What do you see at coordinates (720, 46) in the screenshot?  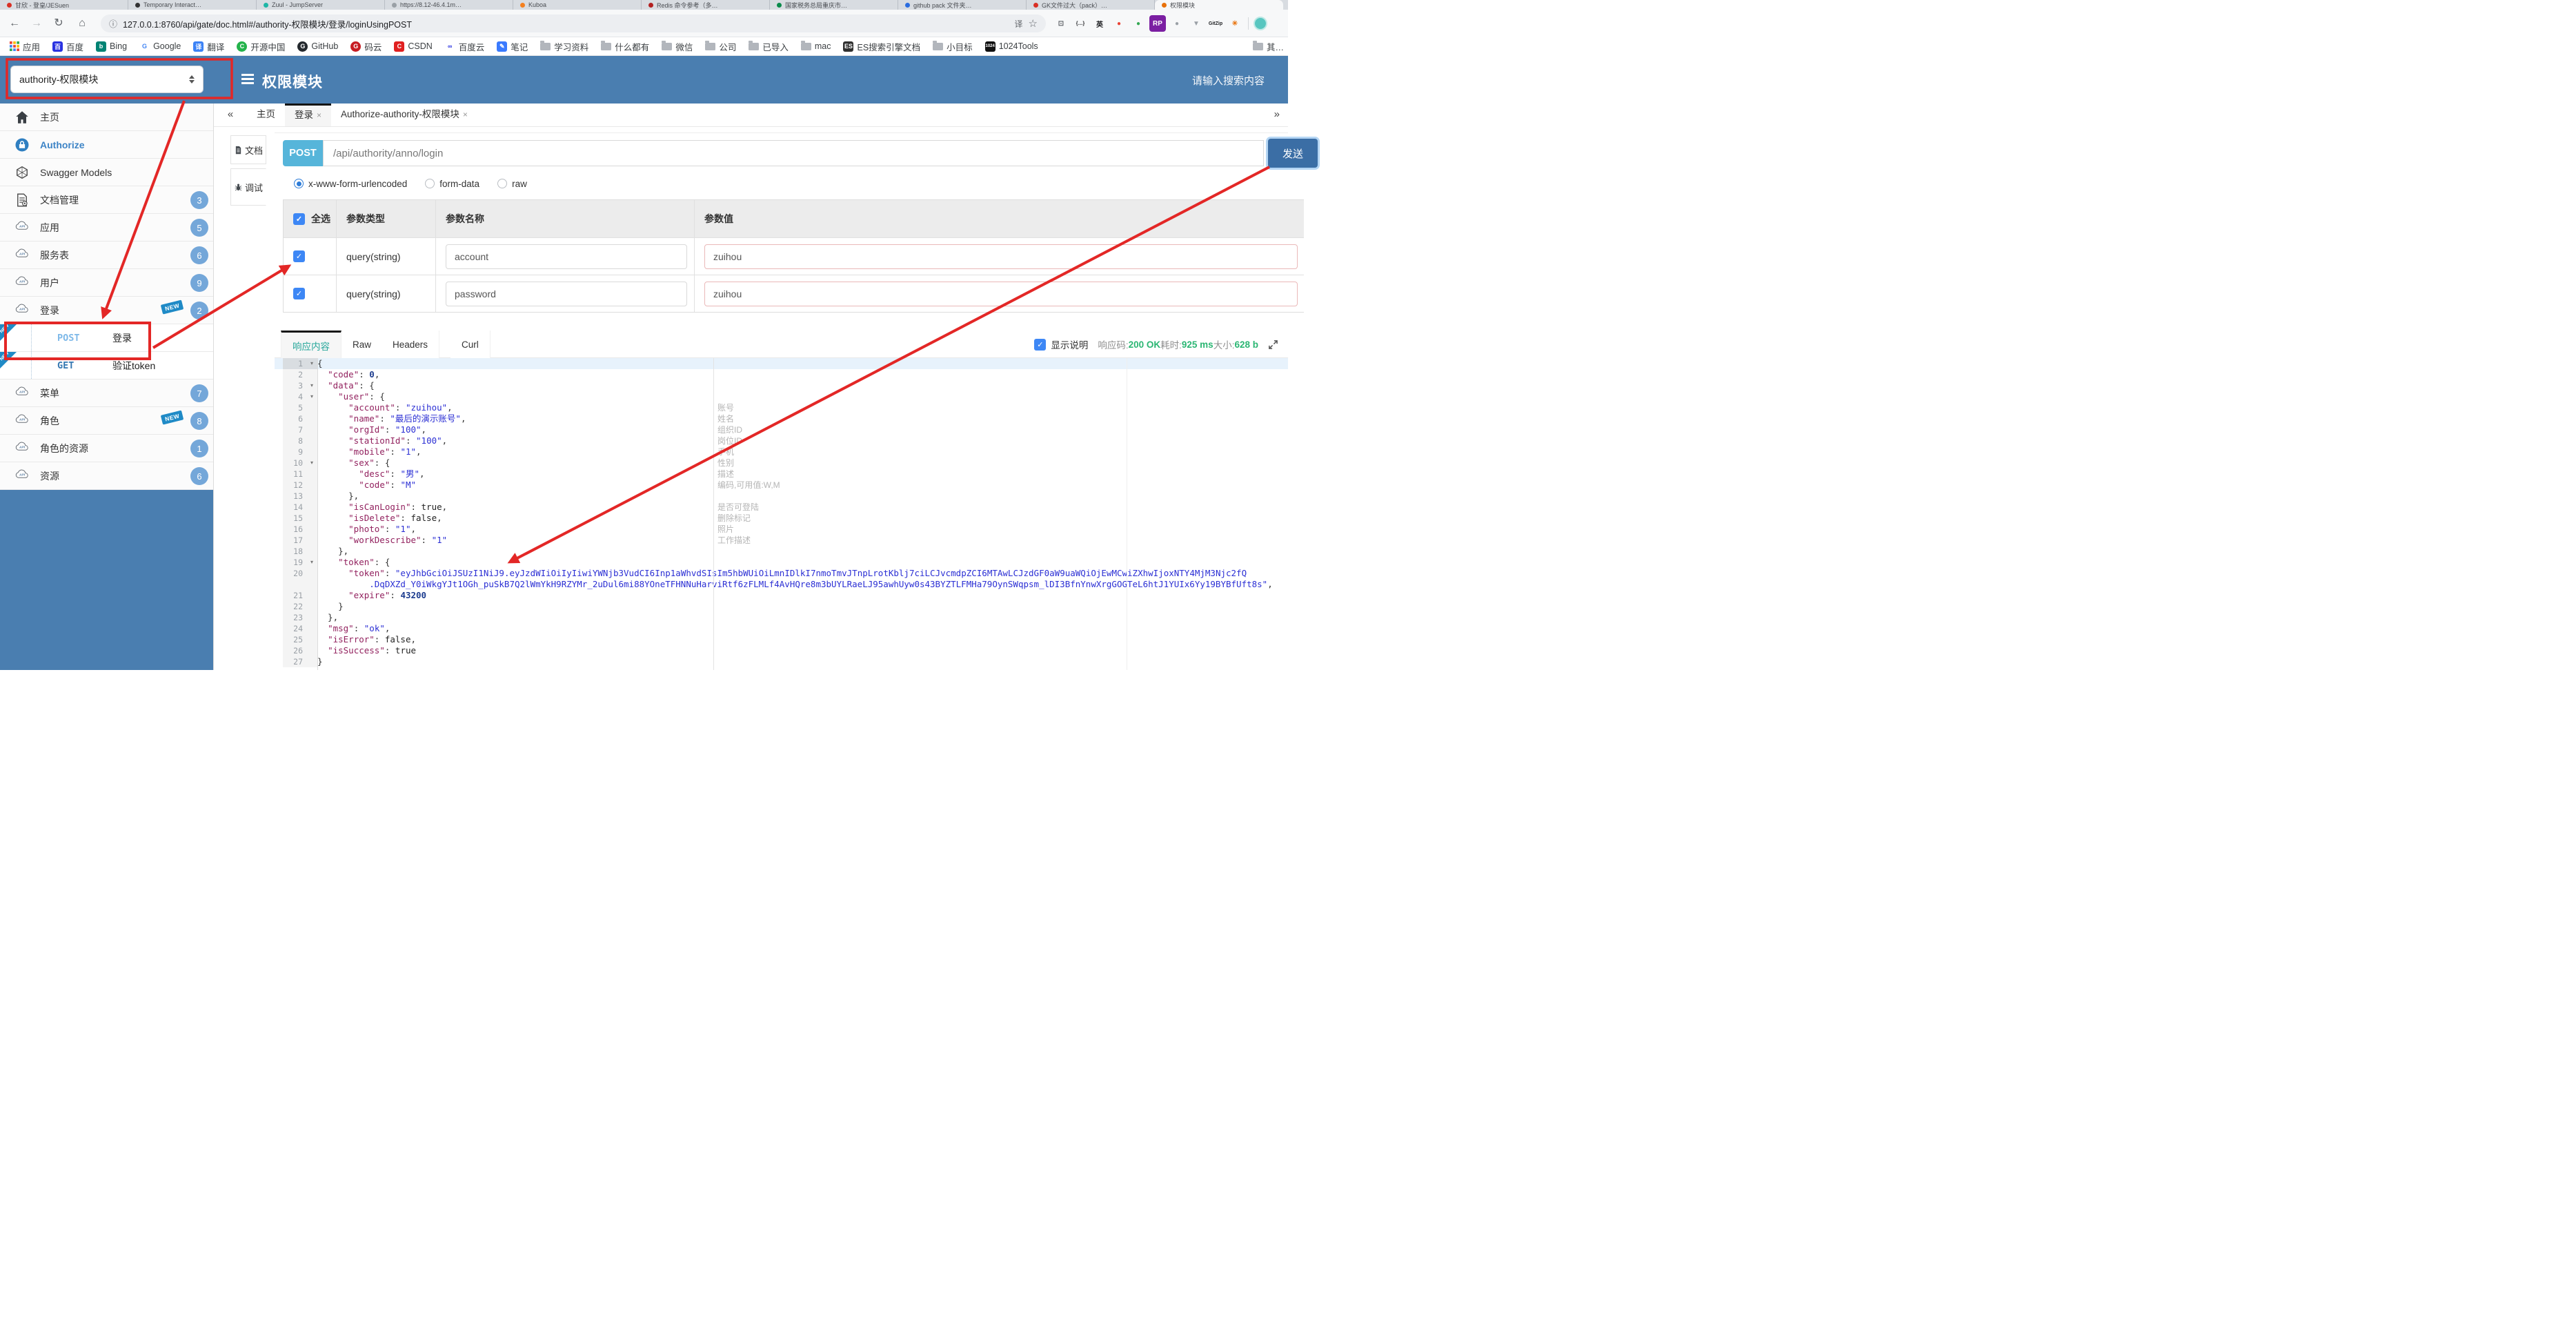 I see `bookmark-item: 公司` at bounding box center [720, 46].